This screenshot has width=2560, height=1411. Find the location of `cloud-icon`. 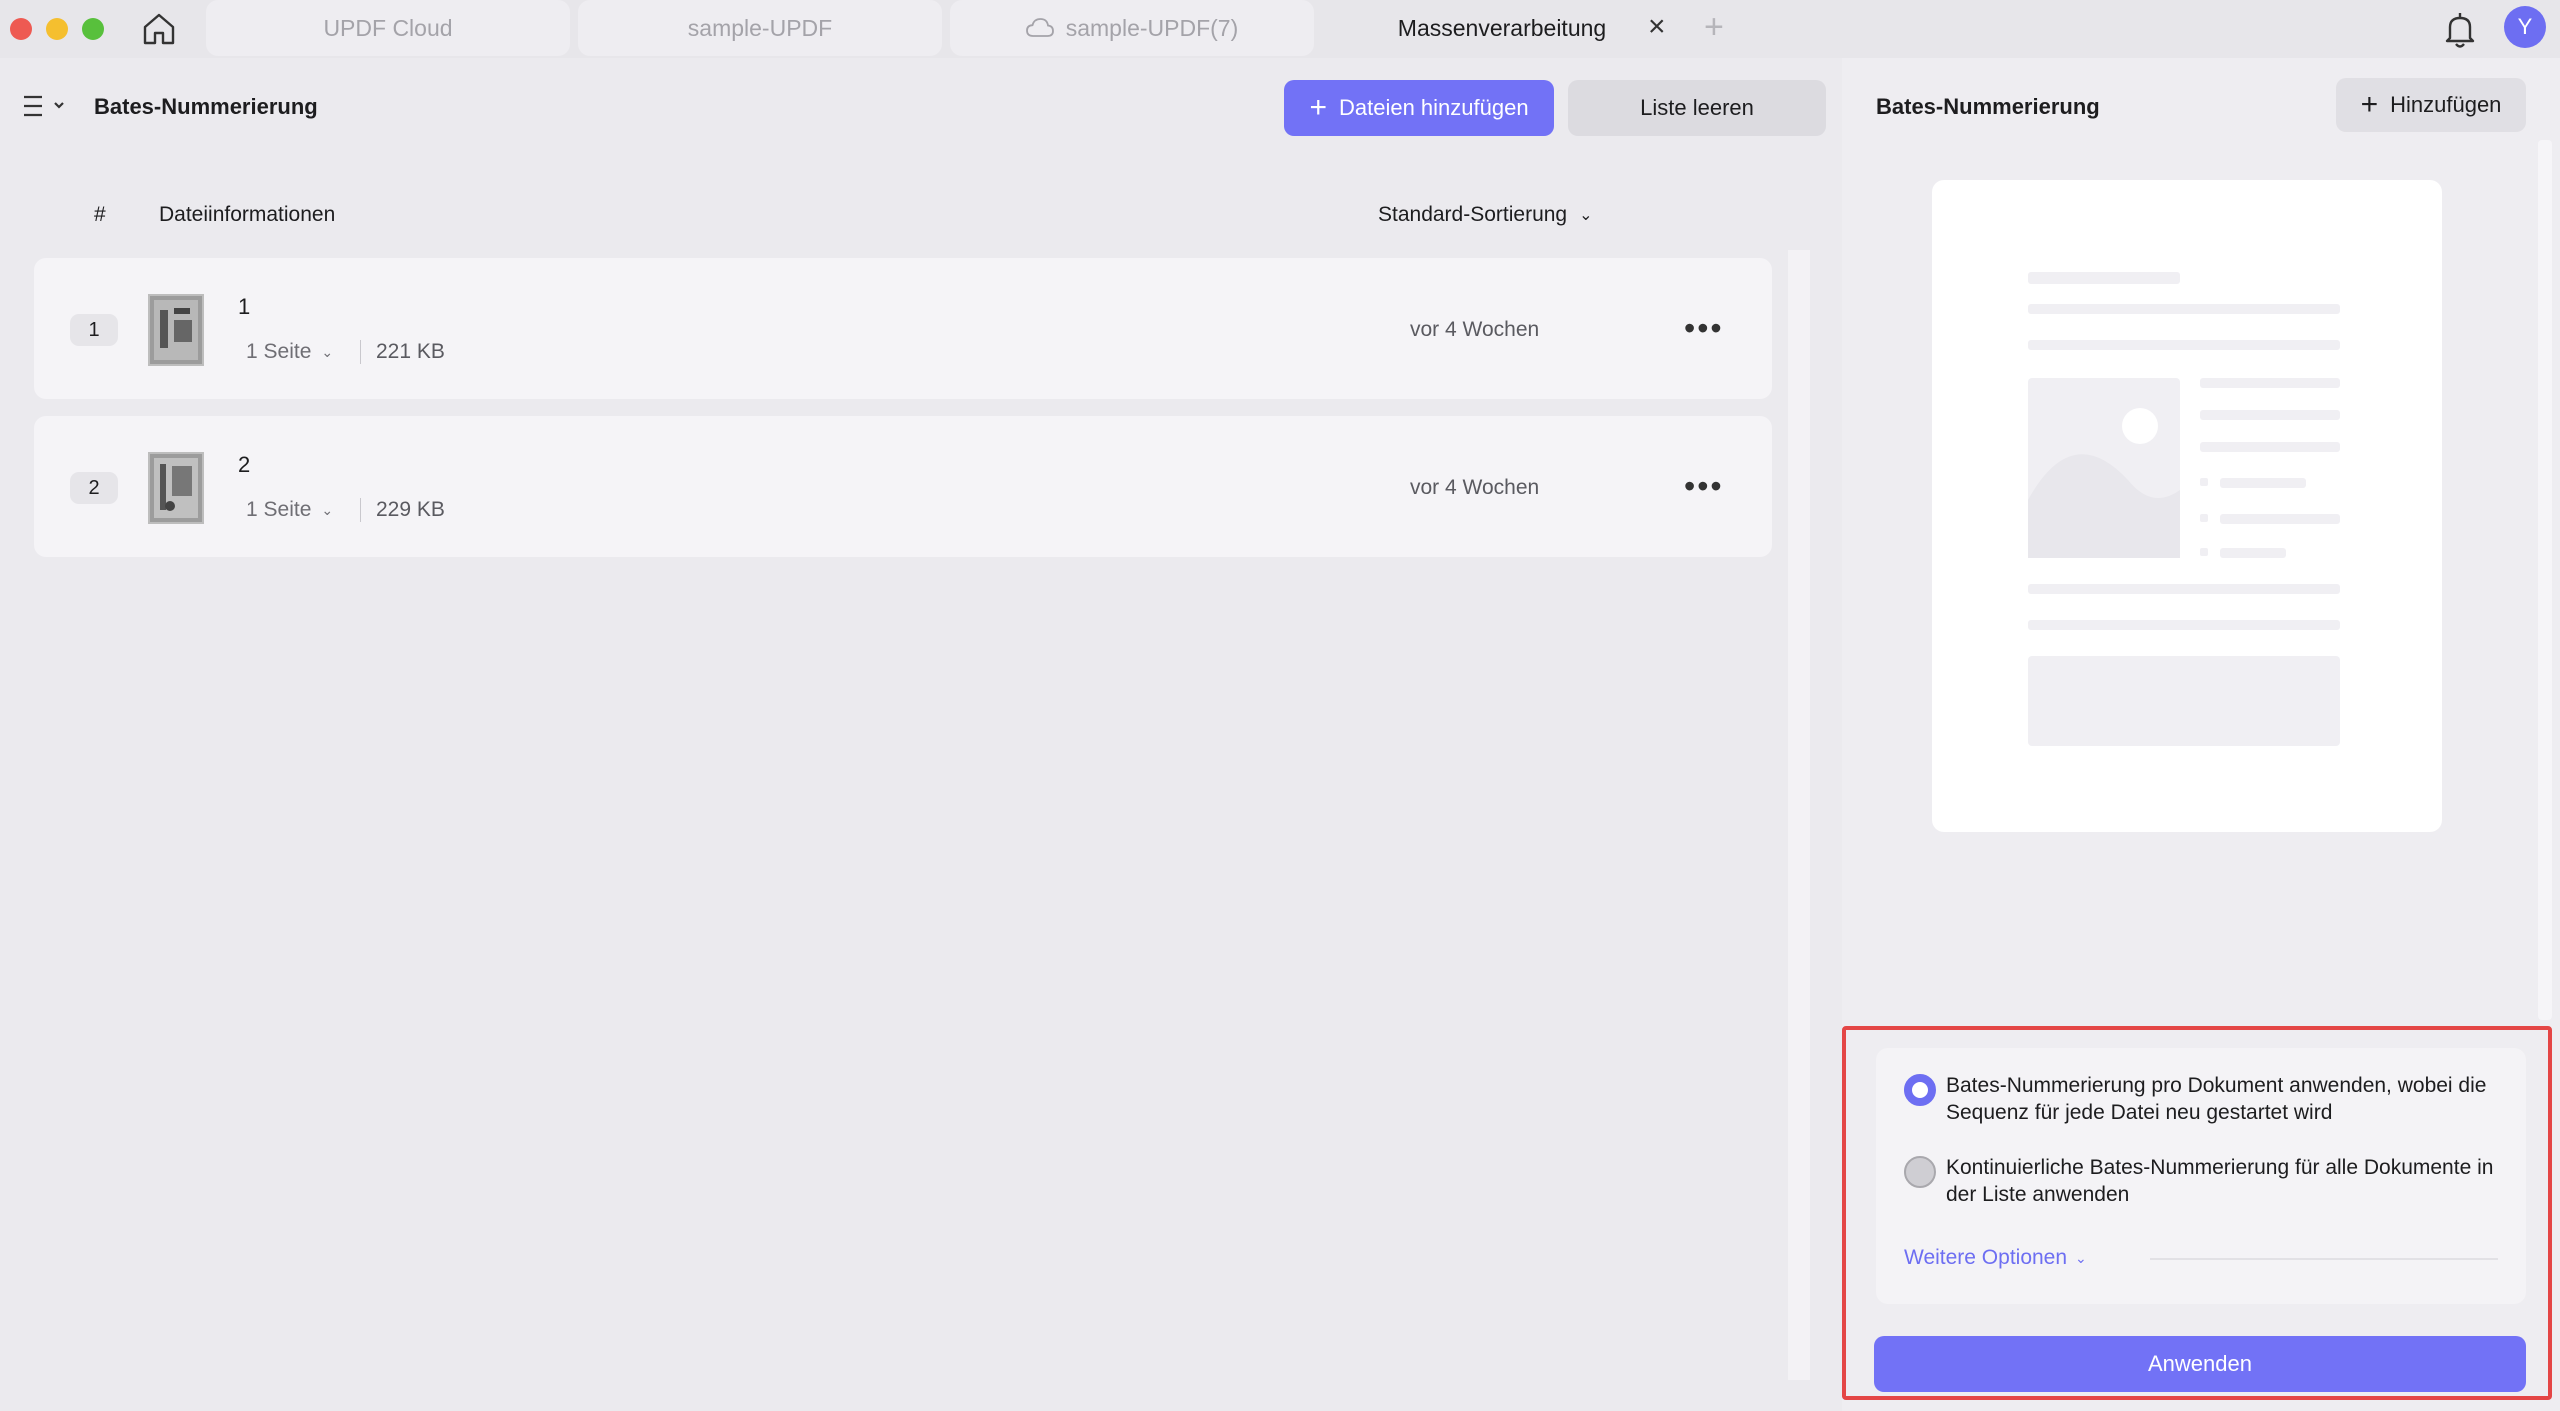

cloud-icon is located at coordinates (1039, 27).